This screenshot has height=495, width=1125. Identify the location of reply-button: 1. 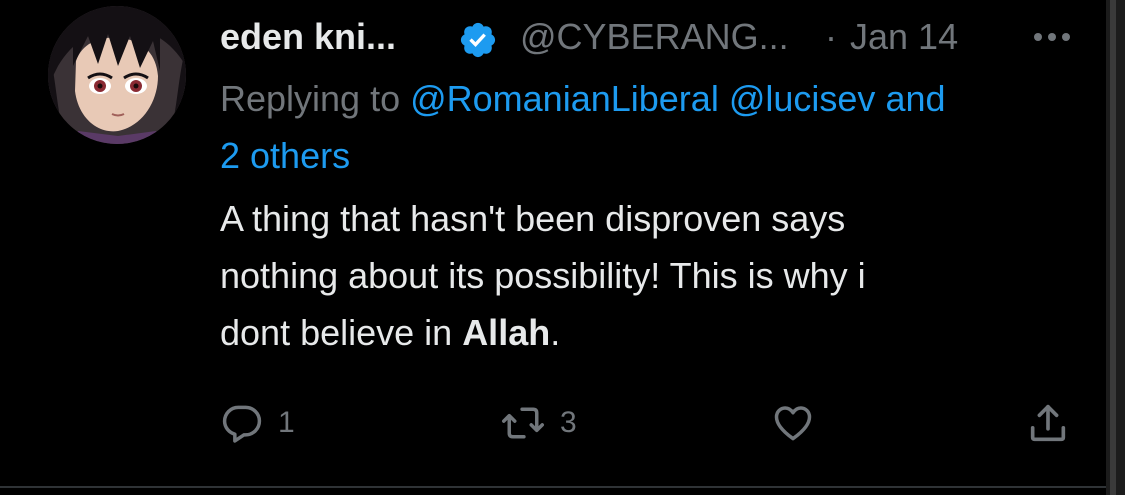
(257, 423).